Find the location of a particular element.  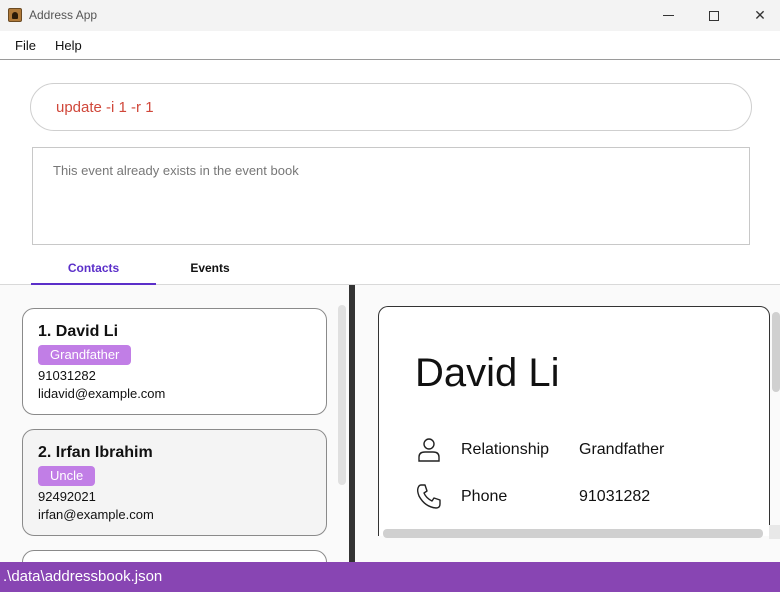

close-icon: ✕ is located at coordinates (760, 15).